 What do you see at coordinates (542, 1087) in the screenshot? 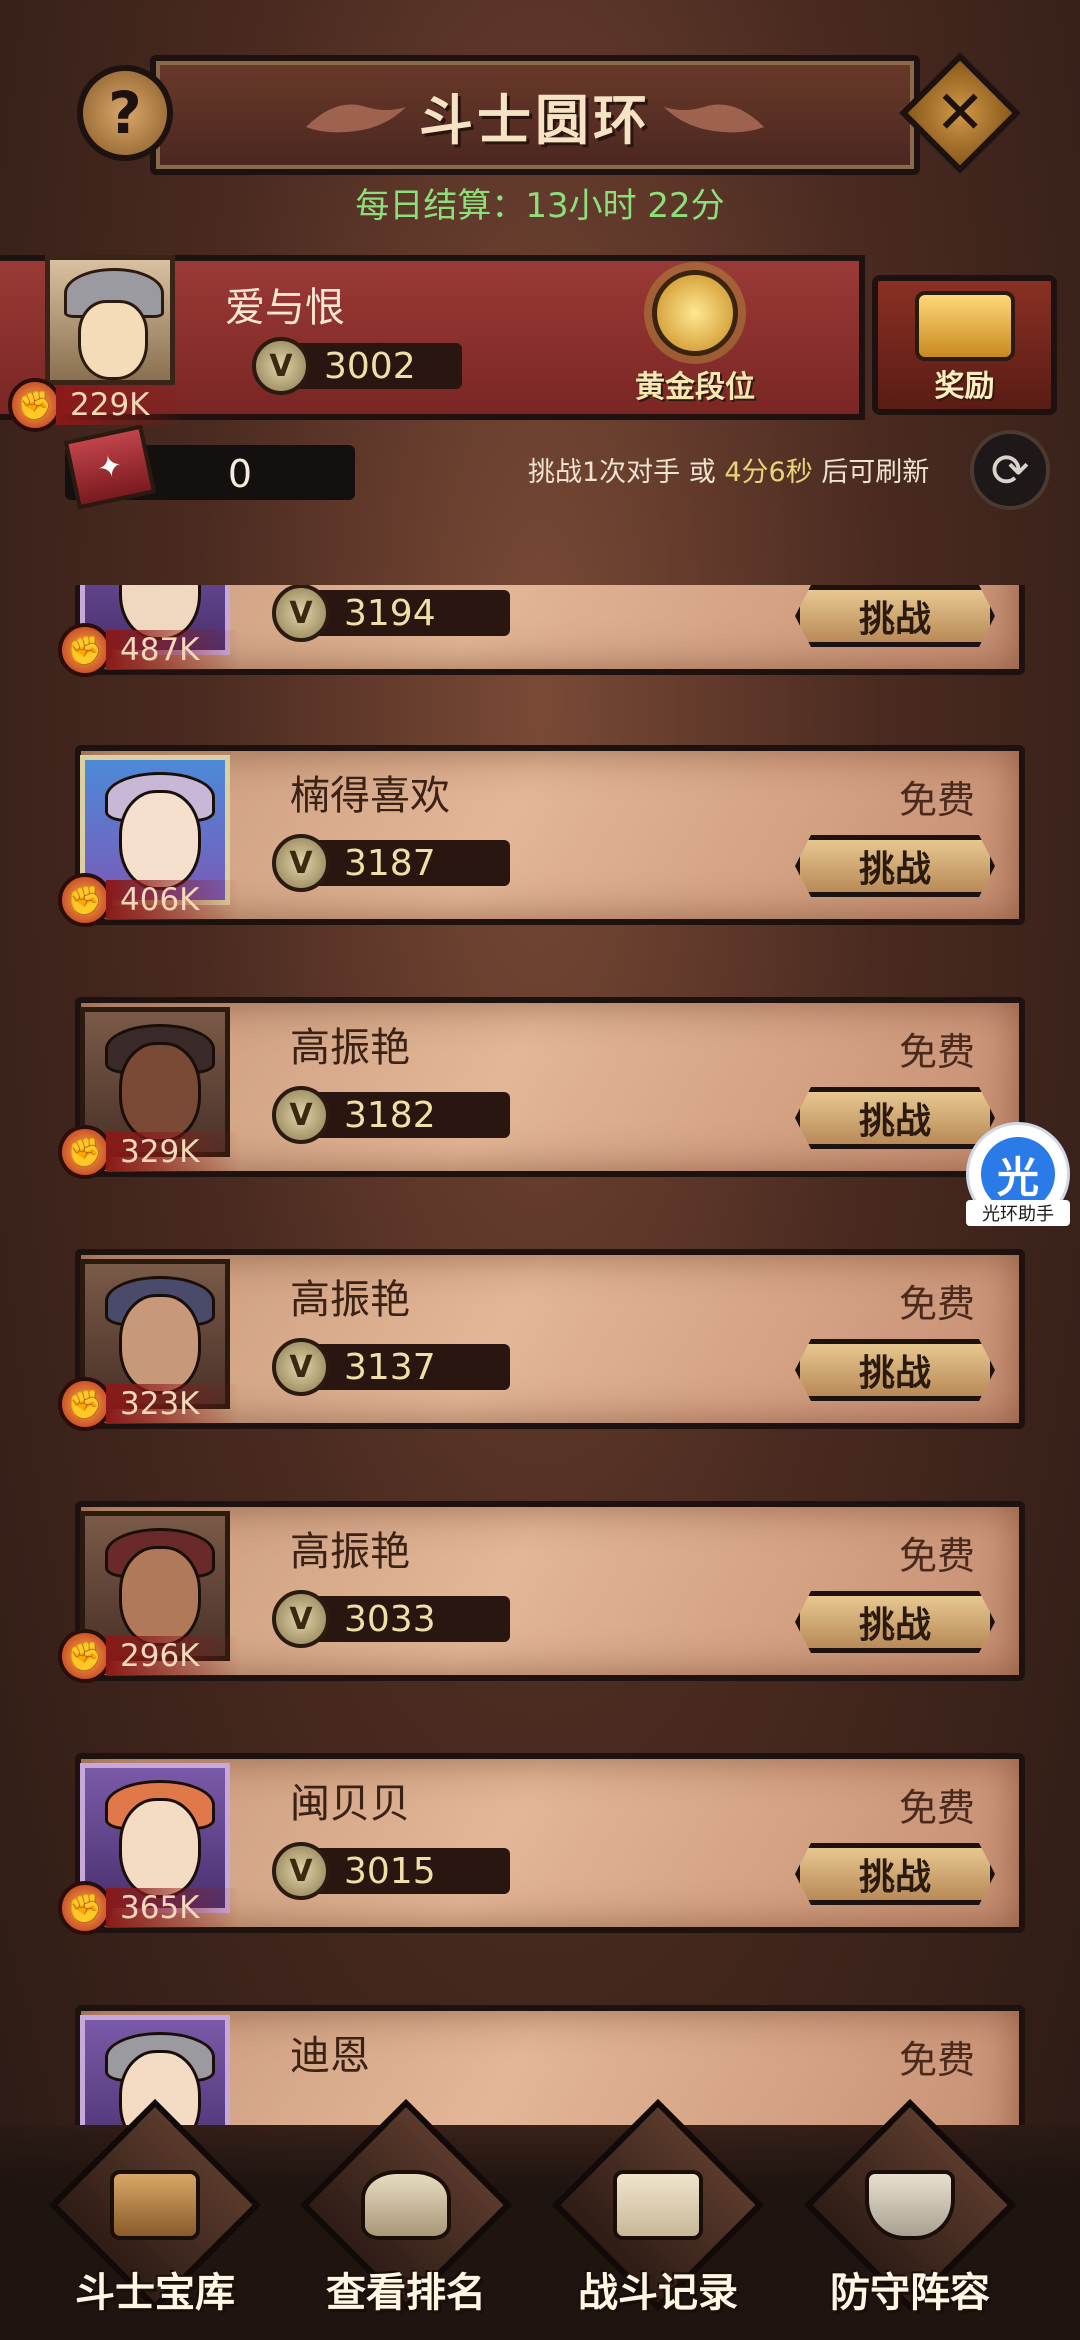
I see `opponent-row: 高振艳 免费 V 3182 挑战 ✊ 329K` at bounding box center [542, 1087].